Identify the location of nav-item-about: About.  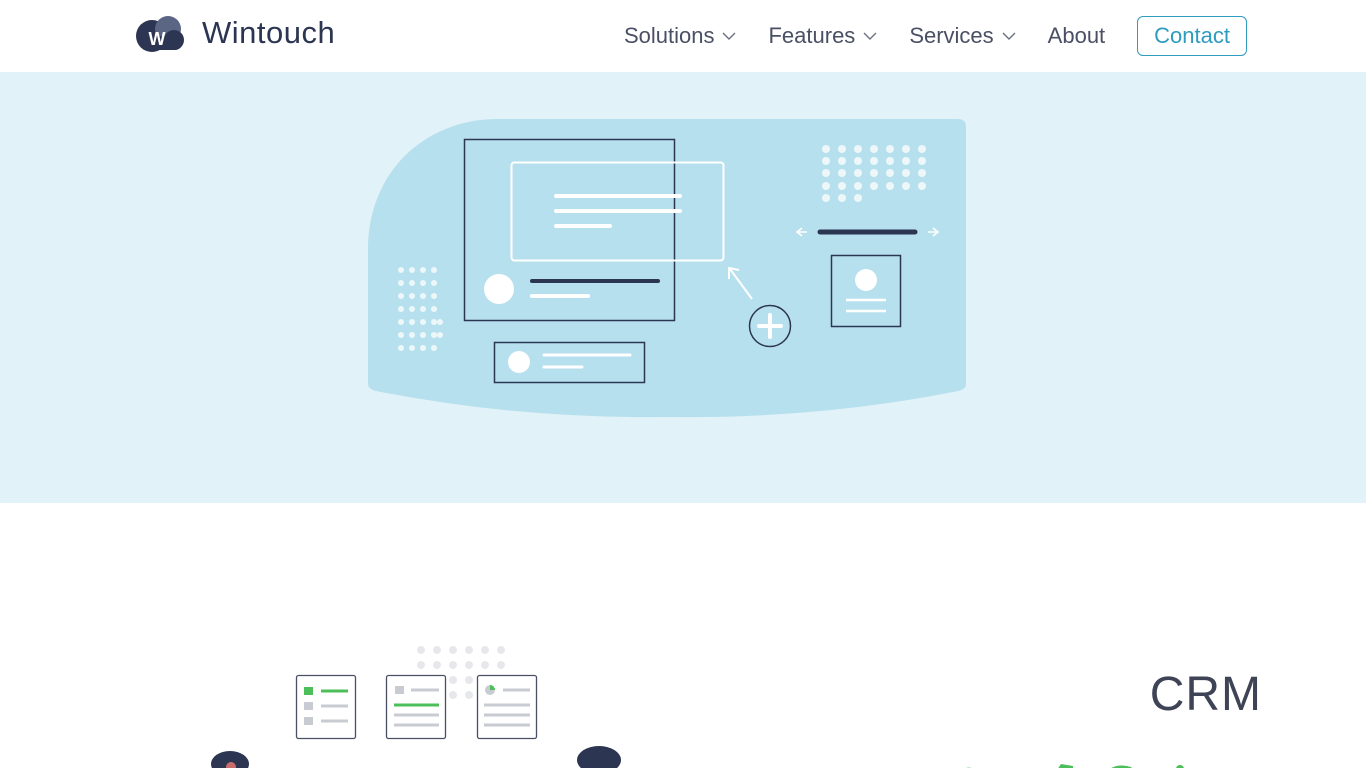
(1077, 36).